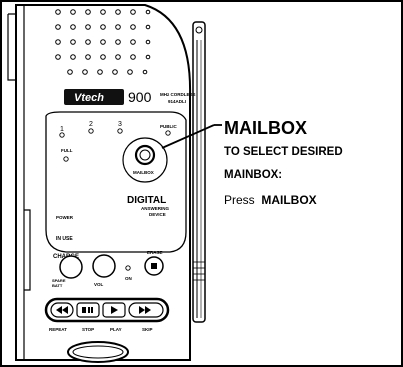  What do you see at coordinates (157, 214) in the screenshot?
I see `device-title-line3: DEVICE` at bounding box center [157, 214].